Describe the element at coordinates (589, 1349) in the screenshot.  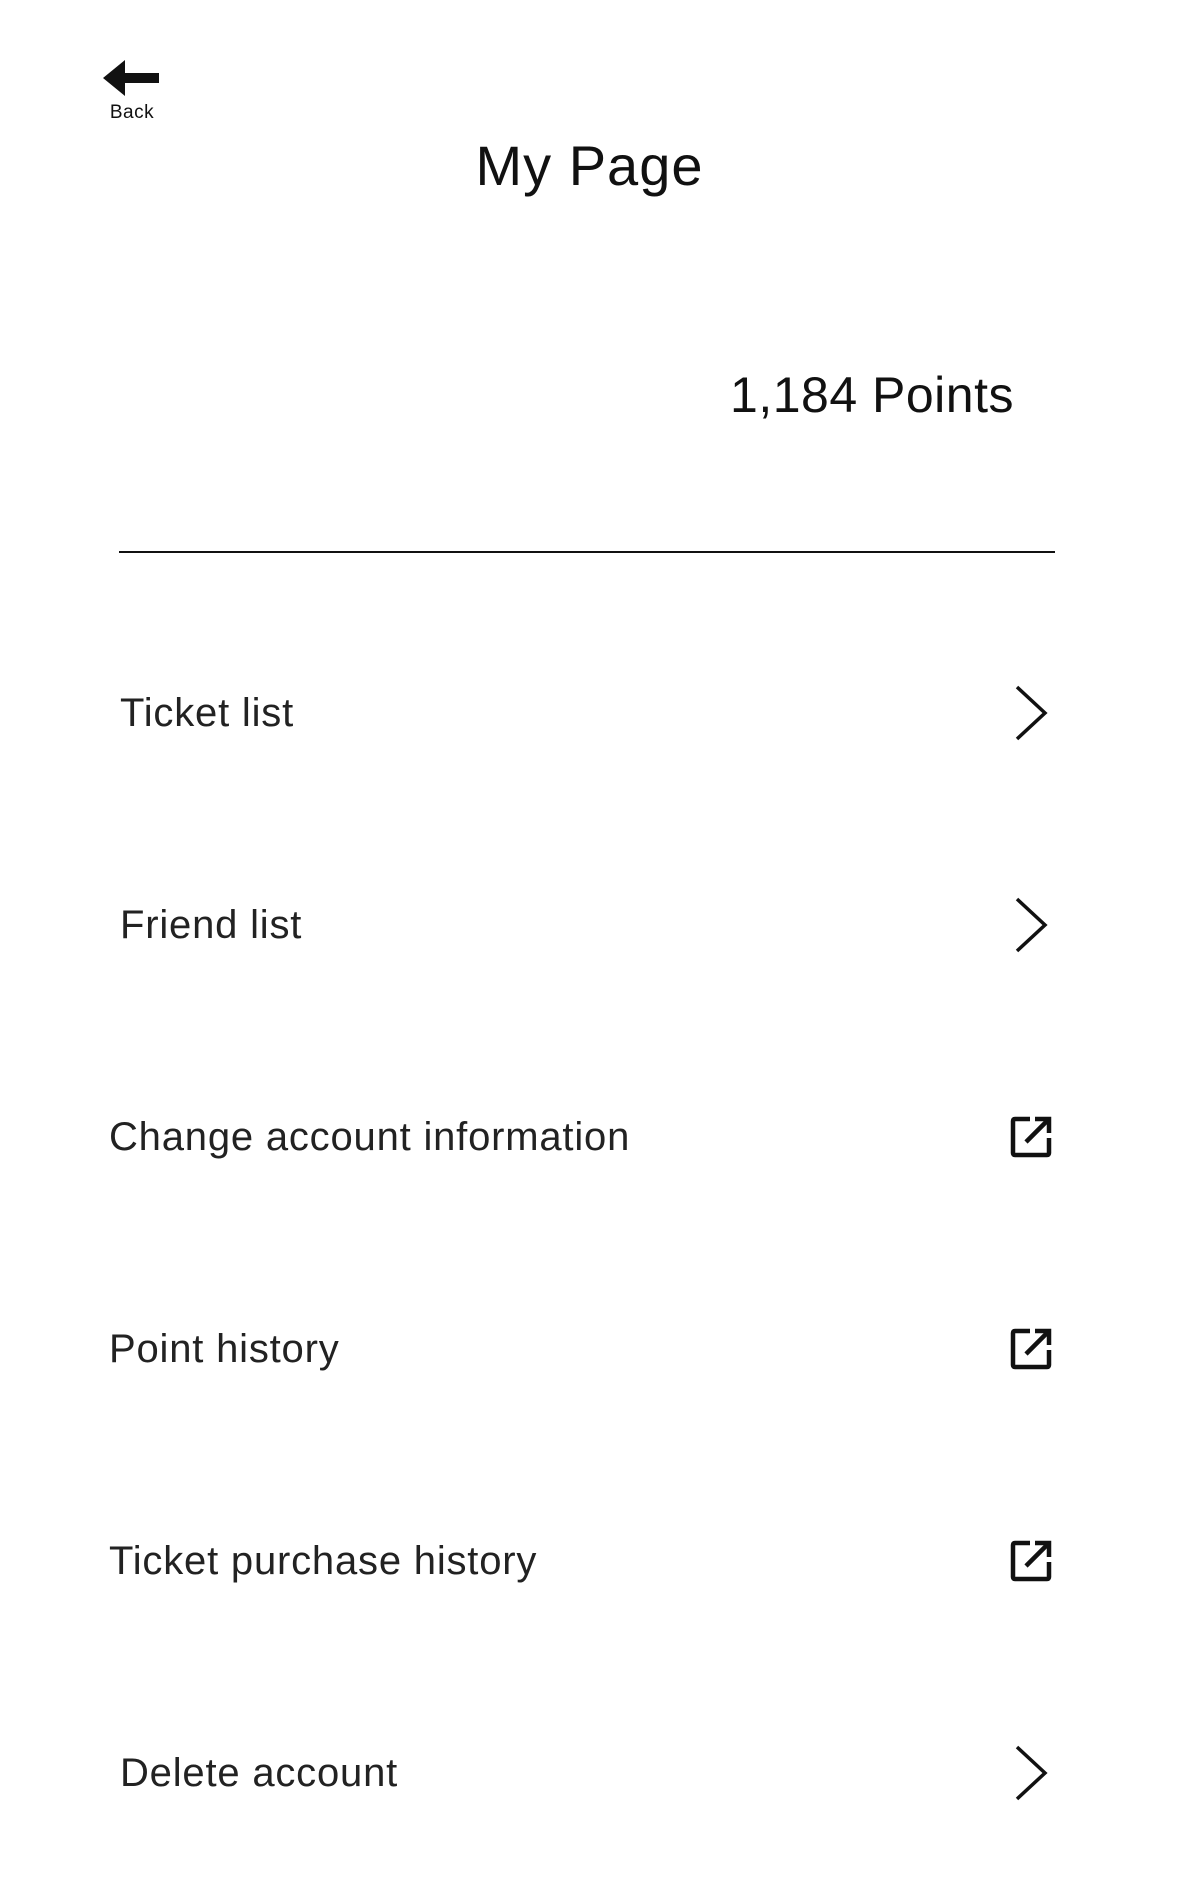
I see `menu-item-point-history: Point history` at that location.